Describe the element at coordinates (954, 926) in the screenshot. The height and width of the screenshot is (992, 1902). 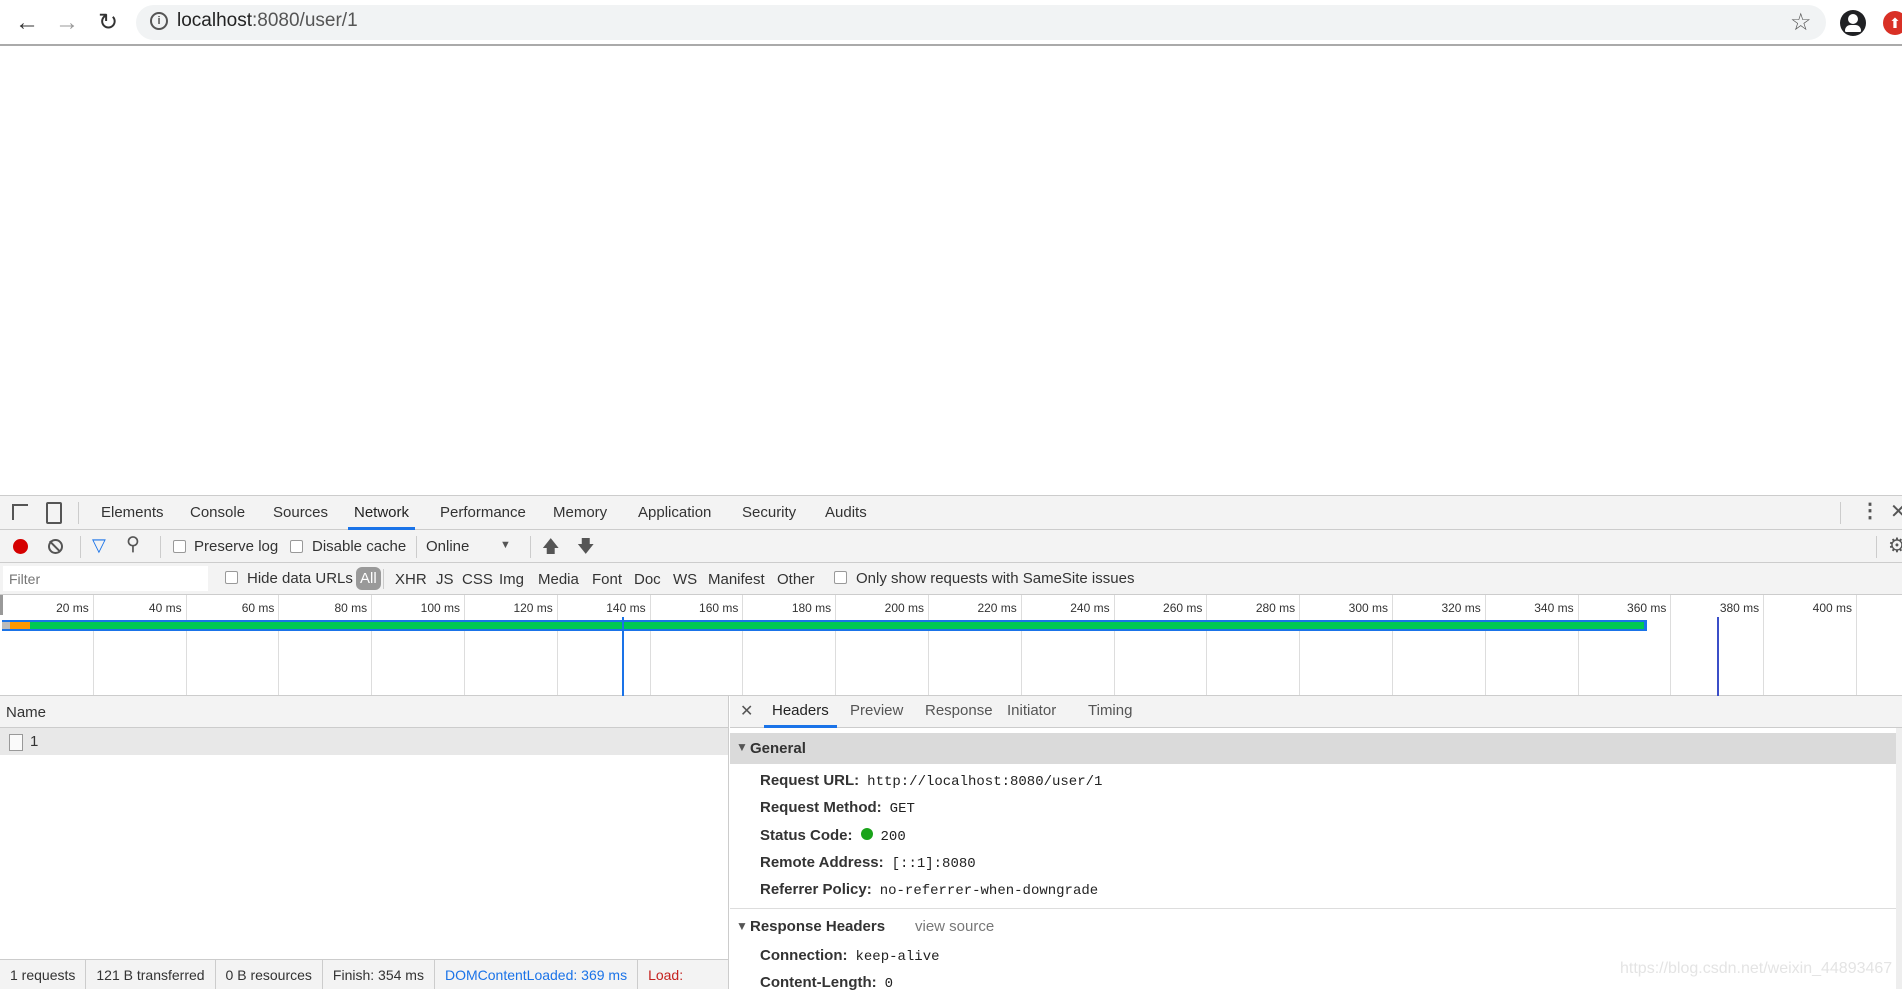
I see `view-source-link: view source` at that location.